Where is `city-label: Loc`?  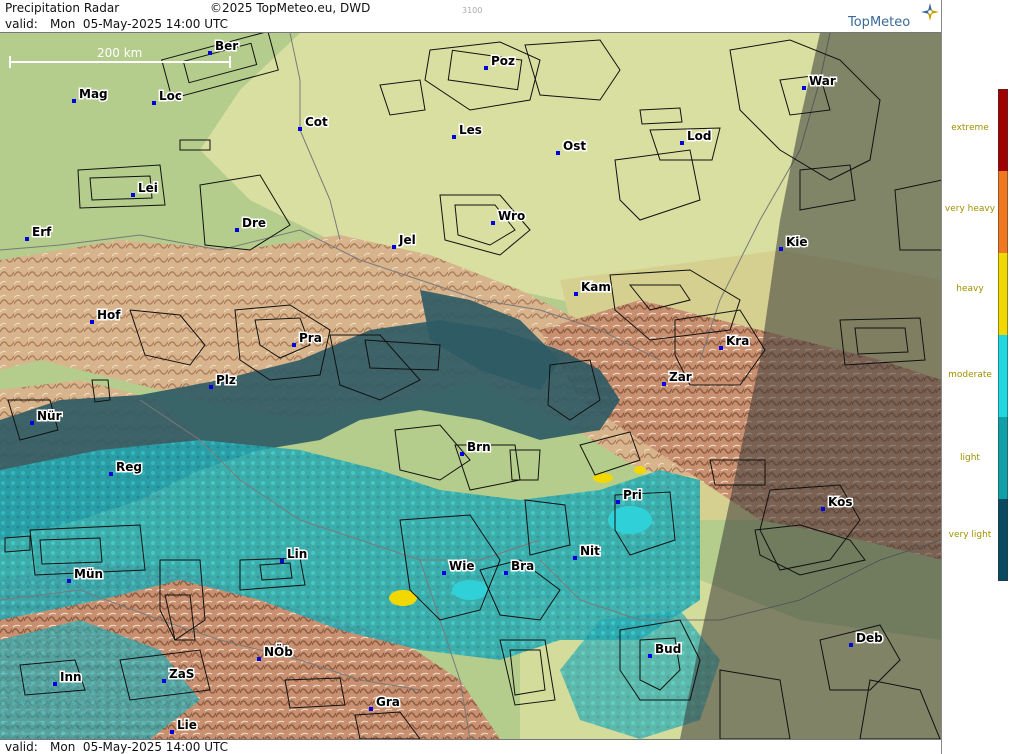
city-label: Loc is located at coordinates (170, 96).